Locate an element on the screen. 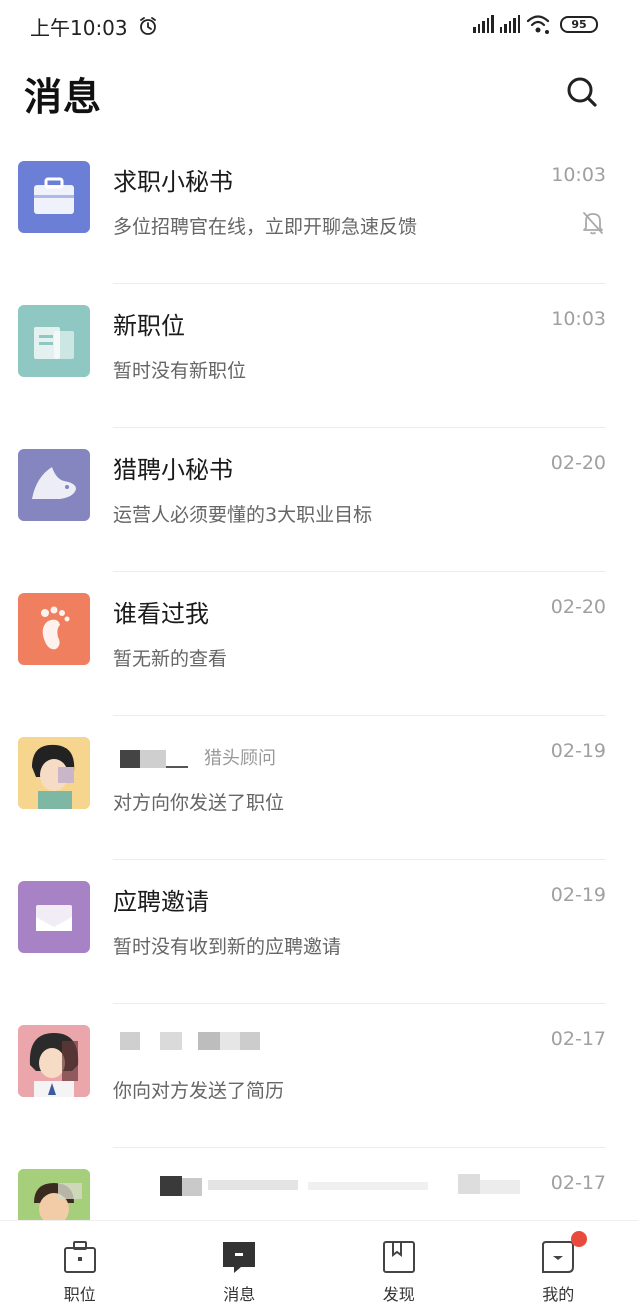 This screenshot has width=638, height=1312. page-title: 消息 is located at coordinates (63, 97).